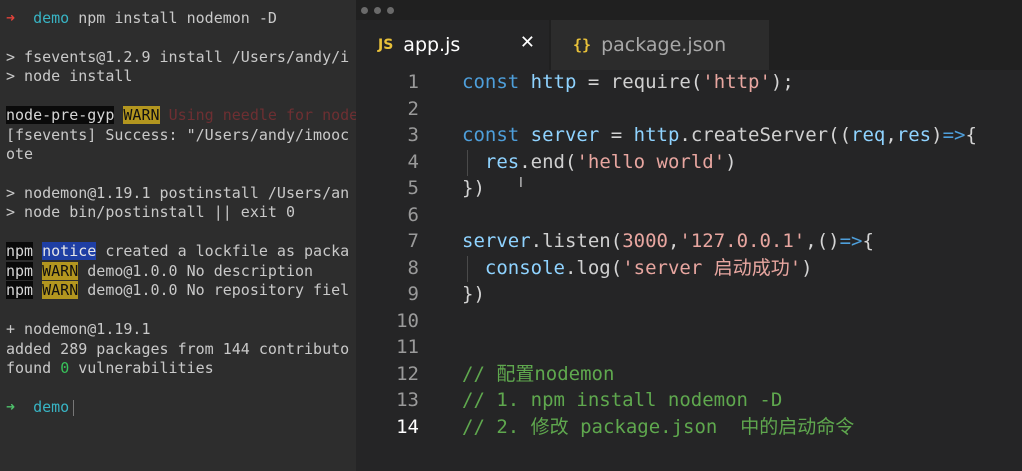 Image resolution: width=1022 pixels, height=471 pixels. What do you see at coordinates (150, 212) in the screenshot?
I see `terminal-output-line: > node bin/postinstall || exit 0` at bounding box center [150, 212].